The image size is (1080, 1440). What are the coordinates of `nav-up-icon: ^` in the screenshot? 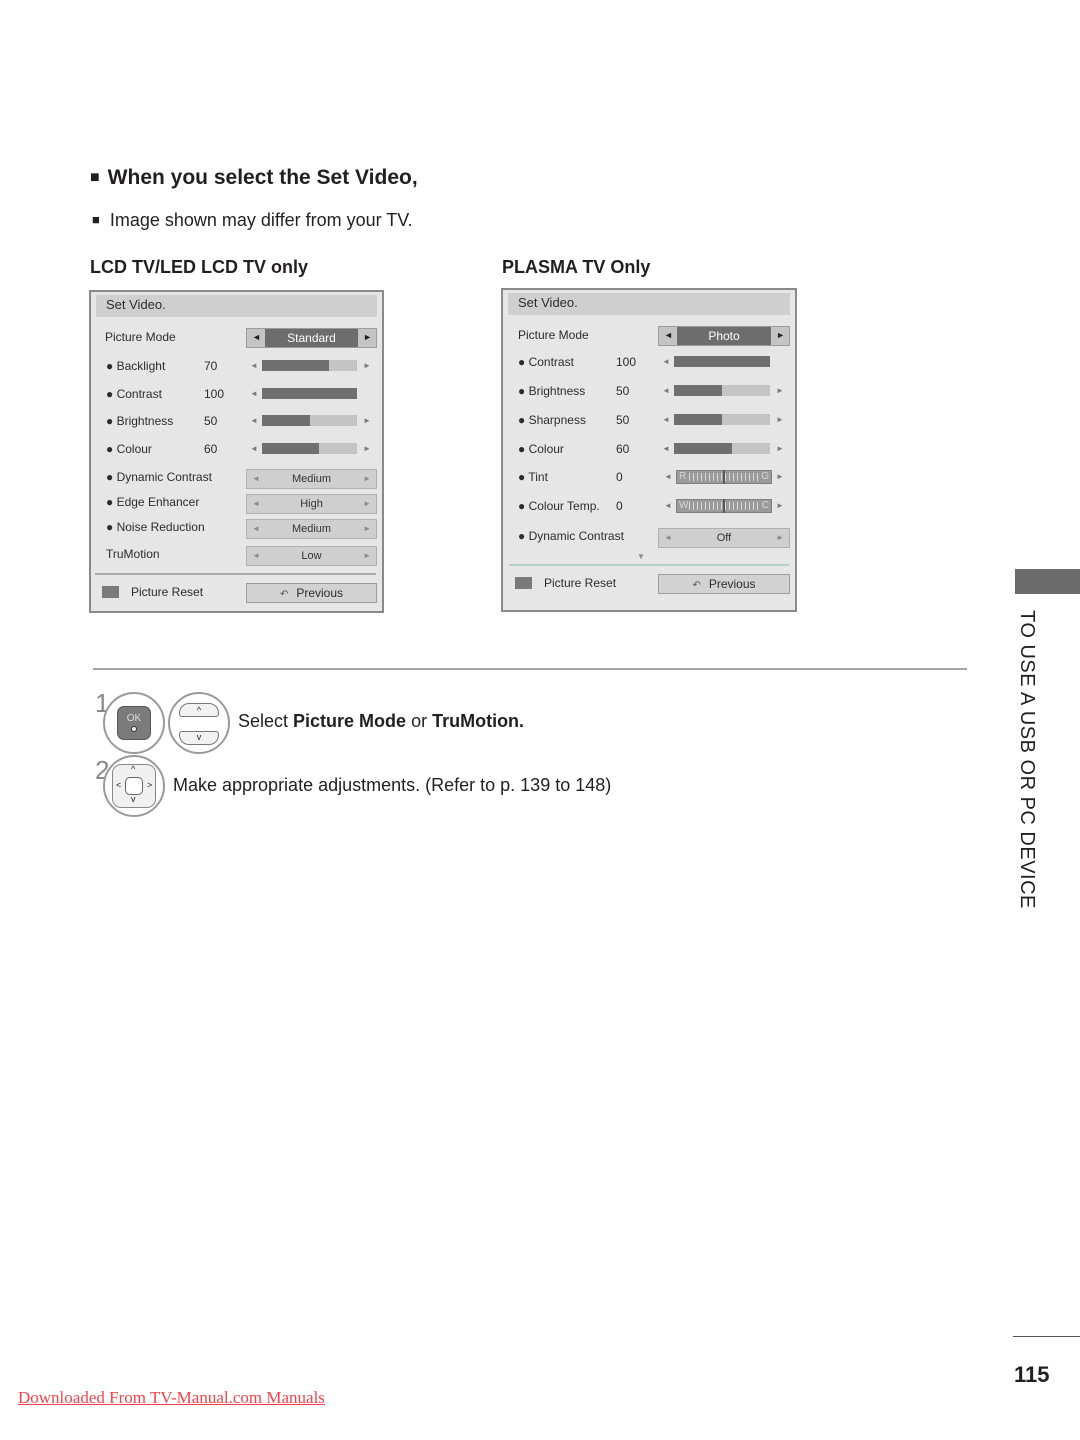 It's located at (133, 769).